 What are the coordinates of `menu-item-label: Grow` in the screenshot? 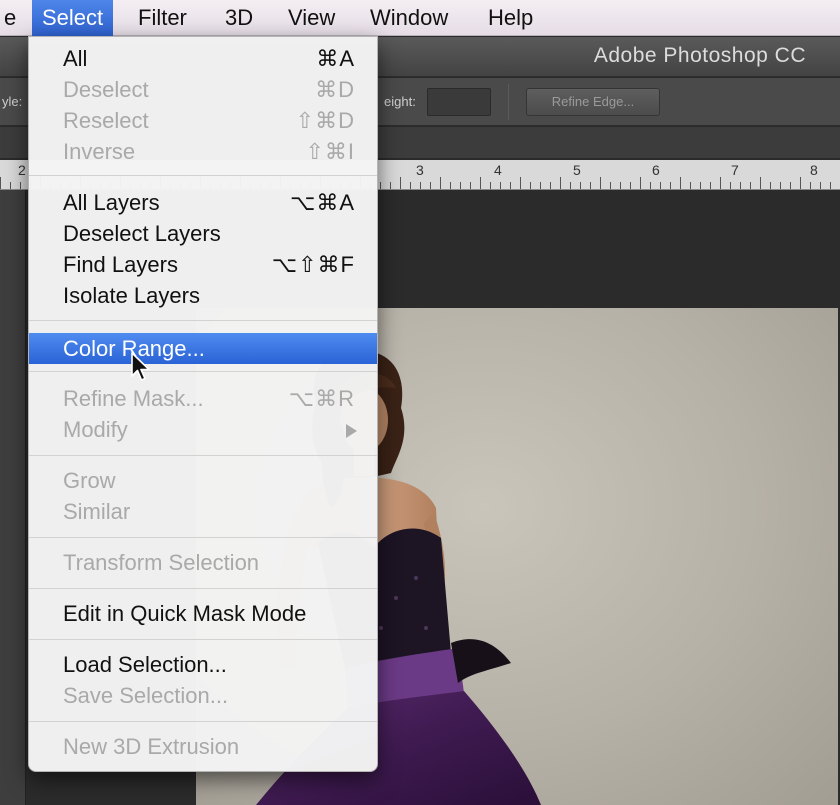 It's located at (89, 480).